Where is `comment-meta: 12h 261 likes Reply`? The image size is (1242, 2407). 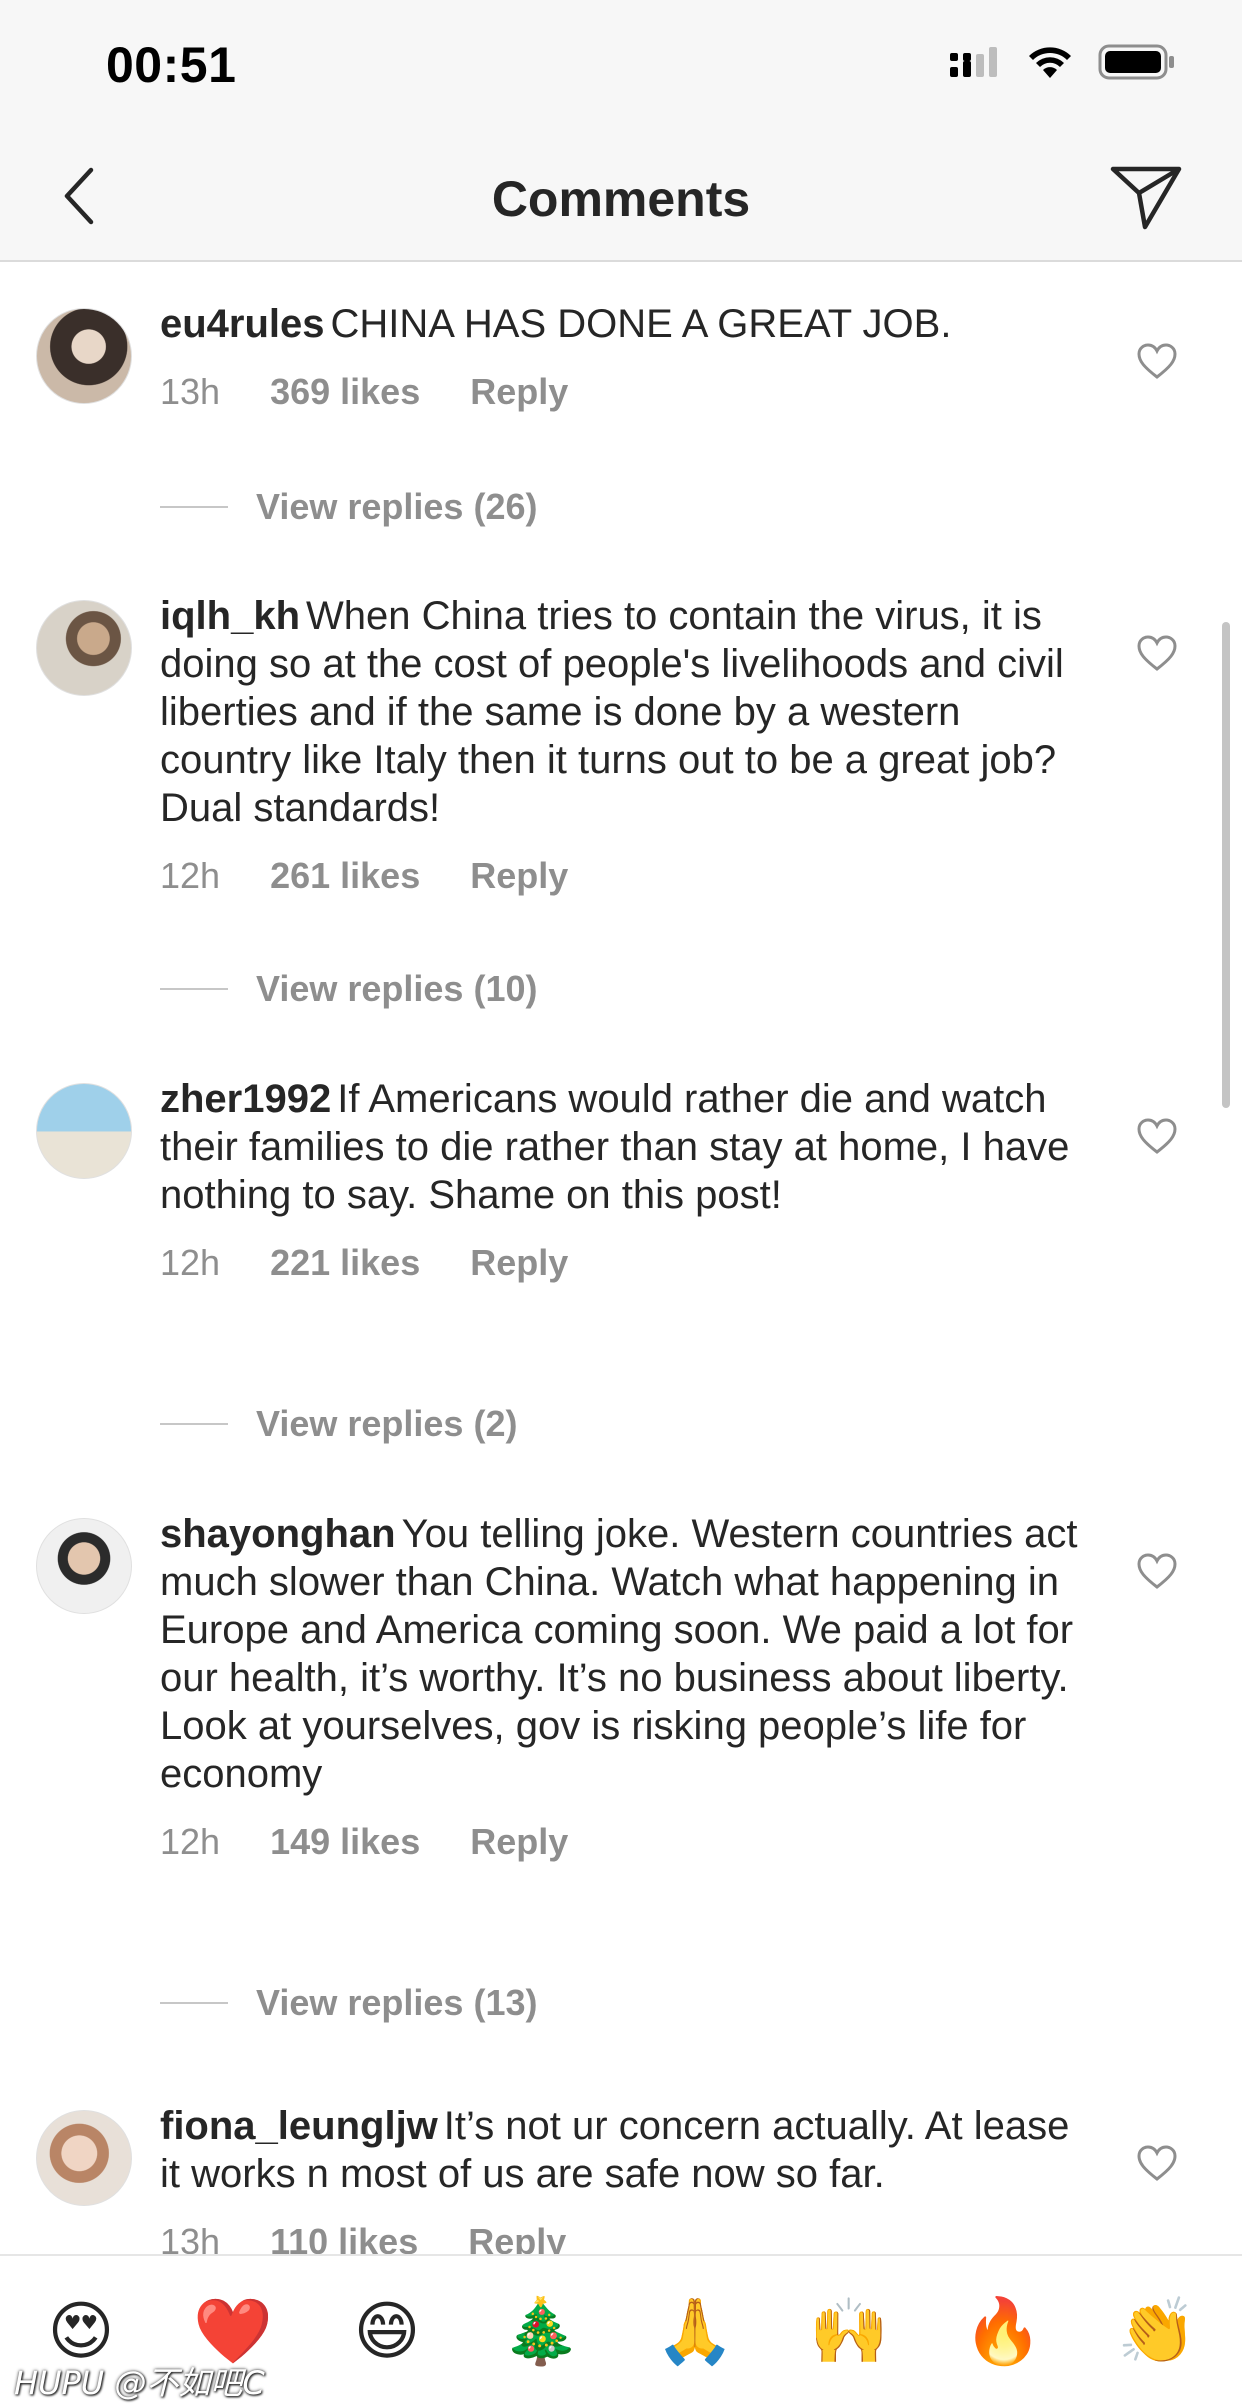 comment-meta: 12h 261 likes Reply is located at coordinates (620, 876).